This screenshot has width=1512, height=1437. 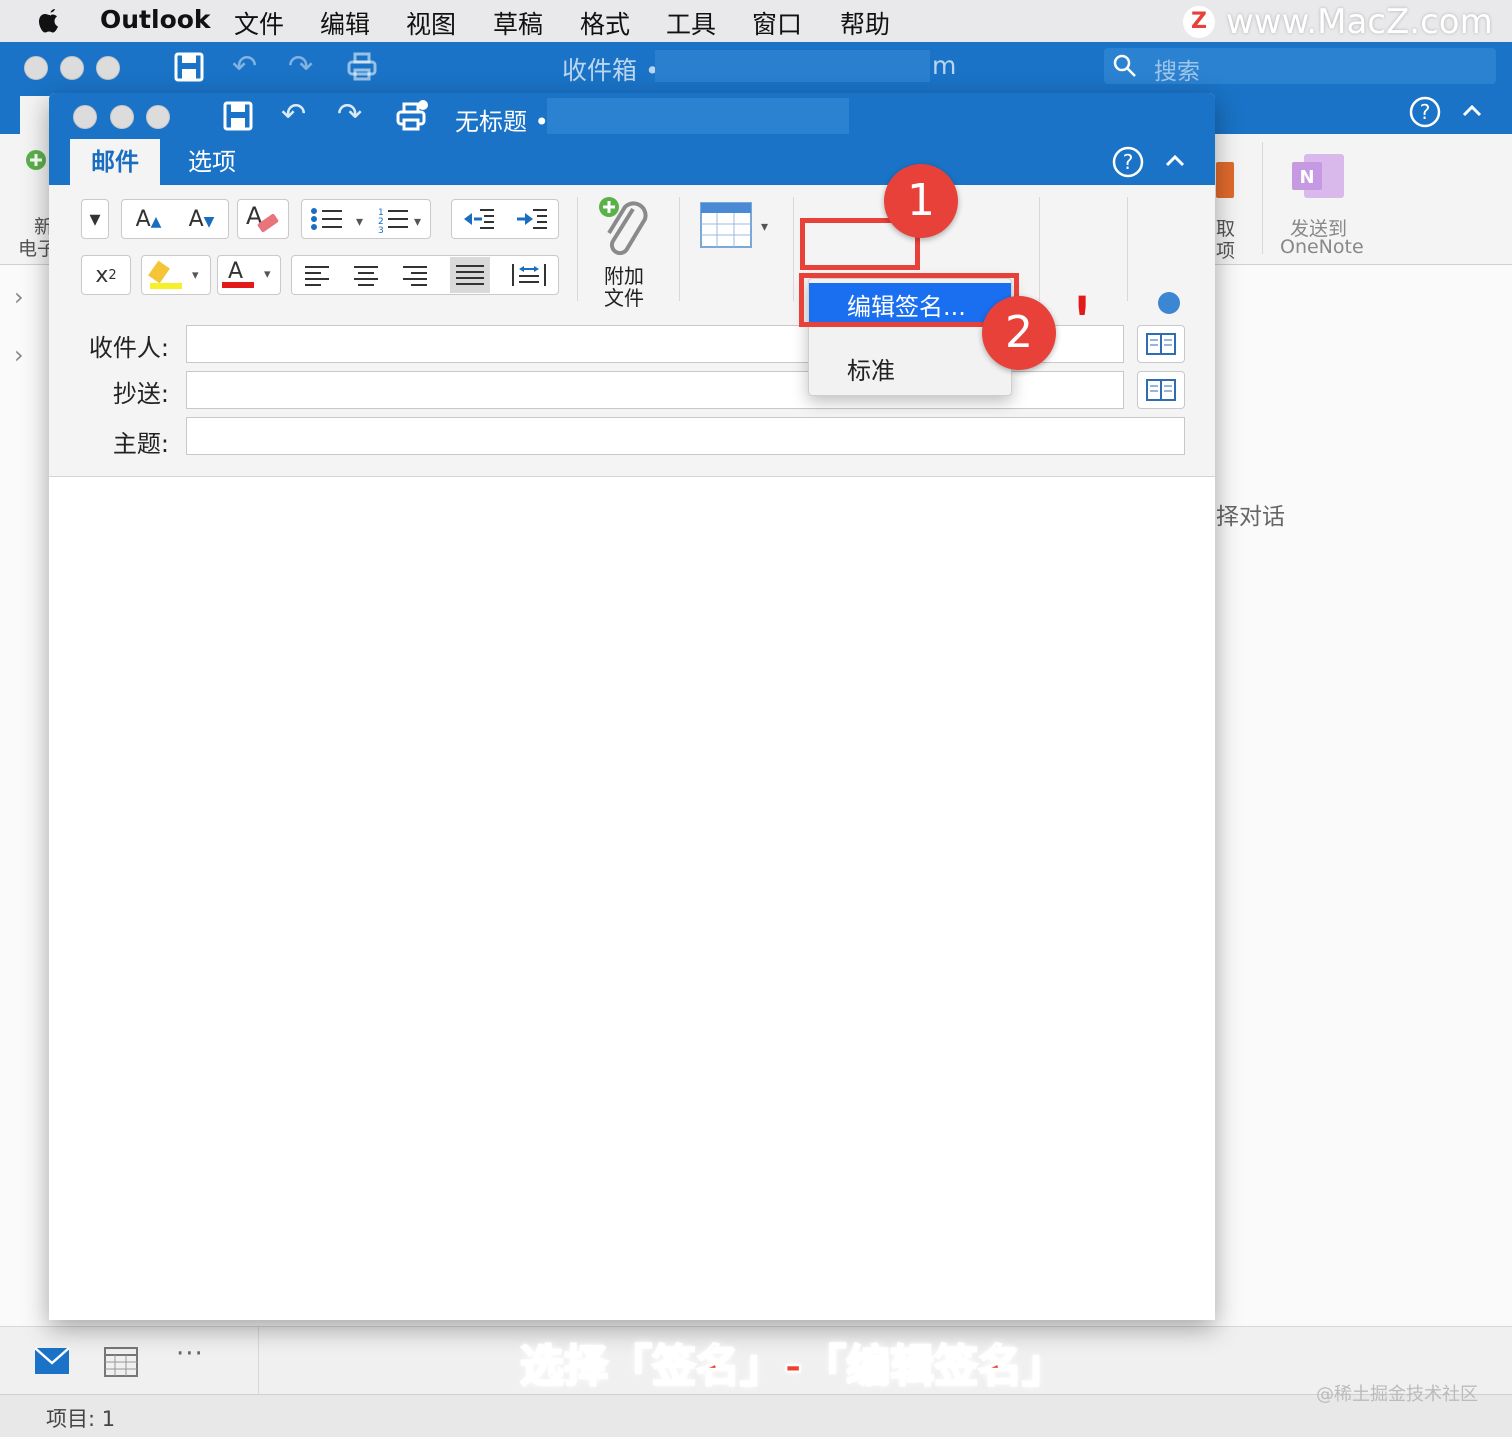 I want to click on menu-app-name: Outlook, so click(x=155, y=19).